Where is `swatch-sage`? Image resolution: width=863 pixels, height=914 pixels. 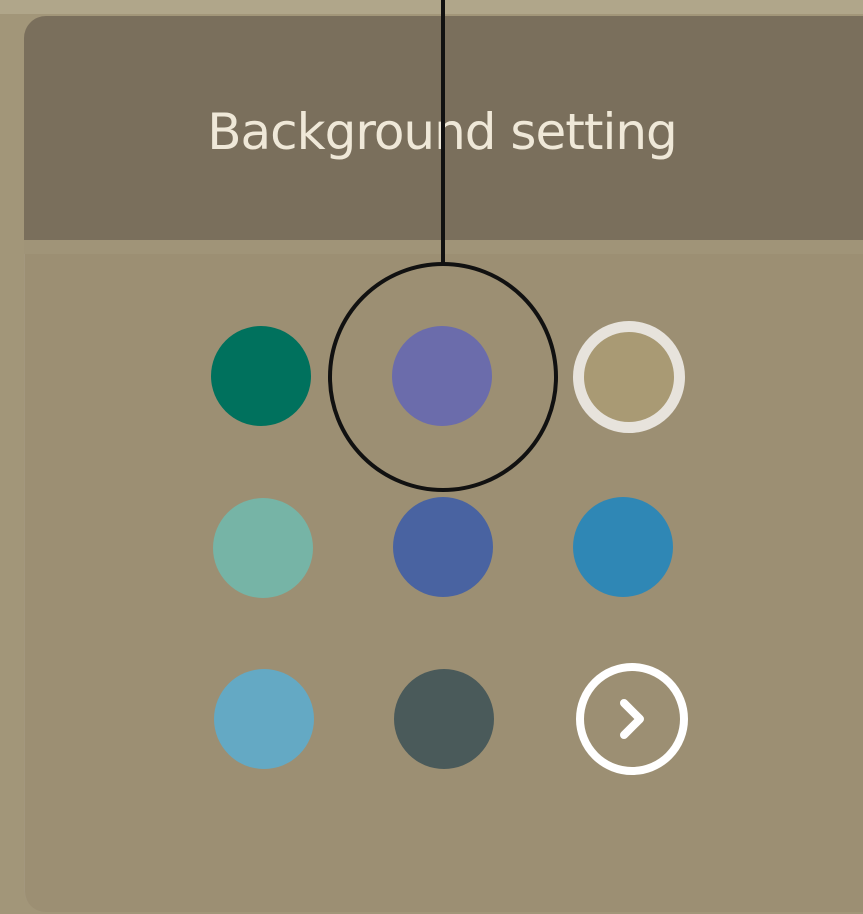
swatch-sage is located at coordinates (263, 548).